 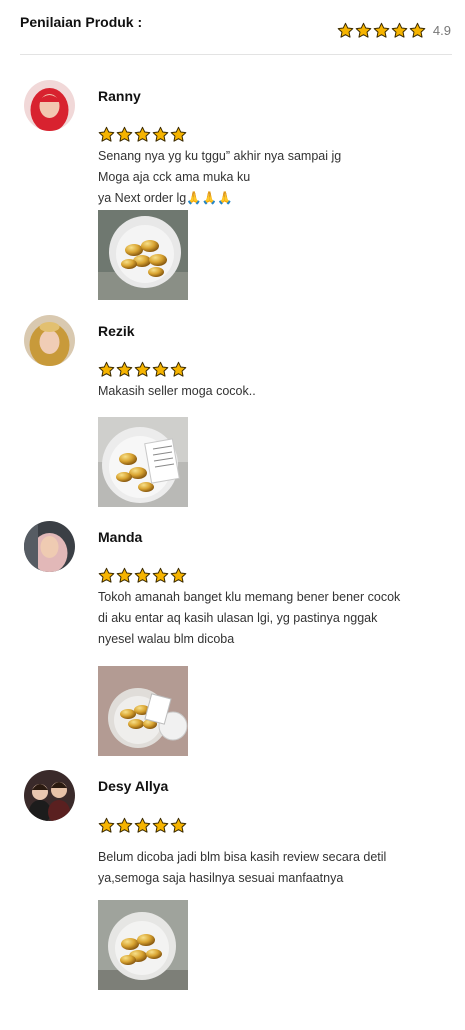 What do you see at coordinates (81, 22) in the screenshot?
I see `rating-title: Penilaian Produk :` at bounding box center [81, 22].